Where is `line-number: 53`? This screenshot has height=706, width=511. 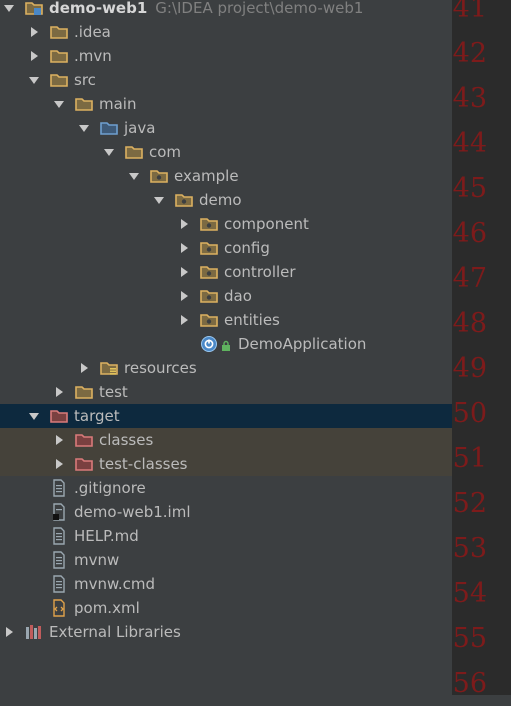 line-number: 53 is located at coordinates (469, 548).